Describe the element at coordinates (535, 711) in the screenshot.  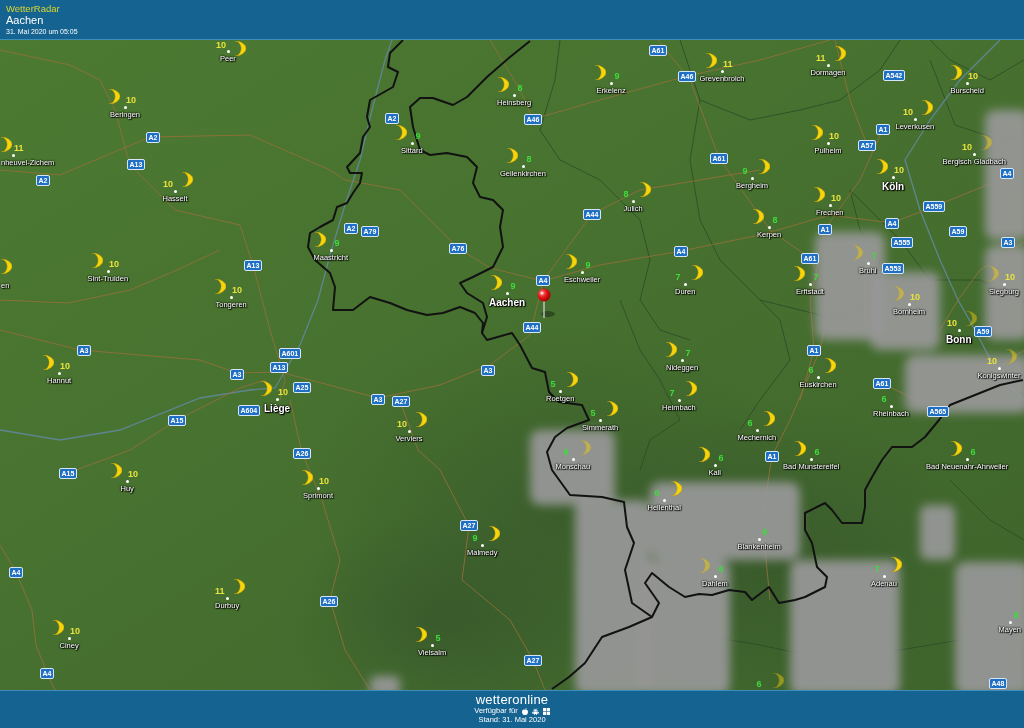
I see `robot-icon` at that location.